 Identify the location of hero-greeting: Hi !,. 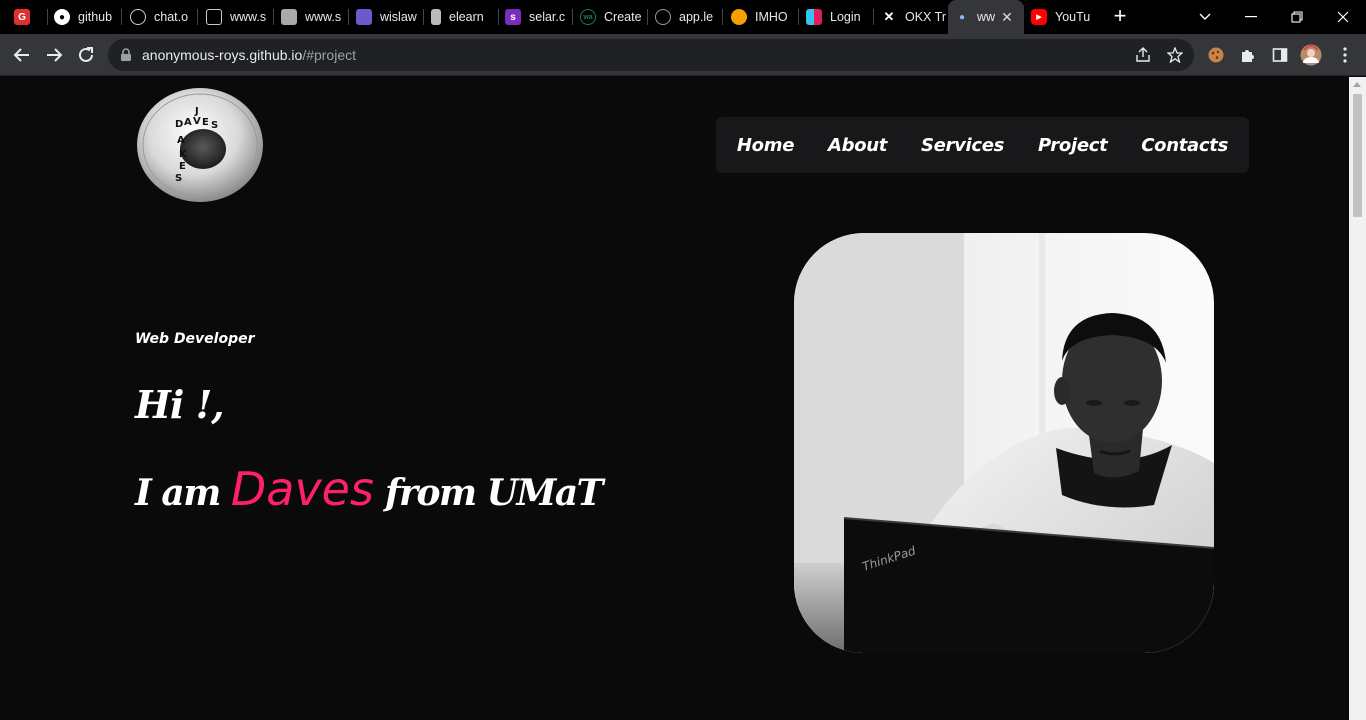
(179, 404).